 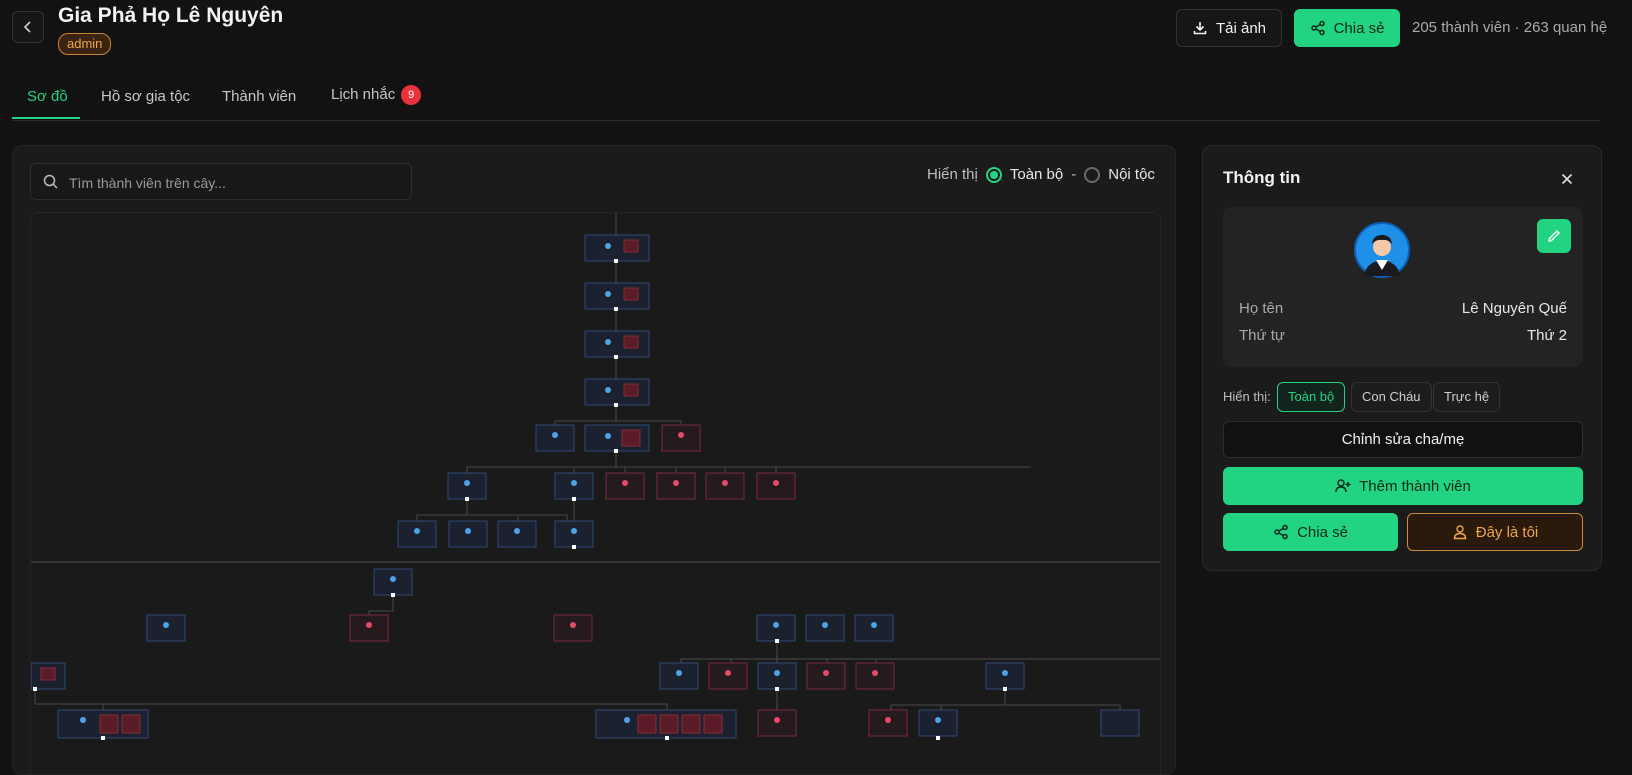 I want to click on close-icon, so click(x=1567, y=179).